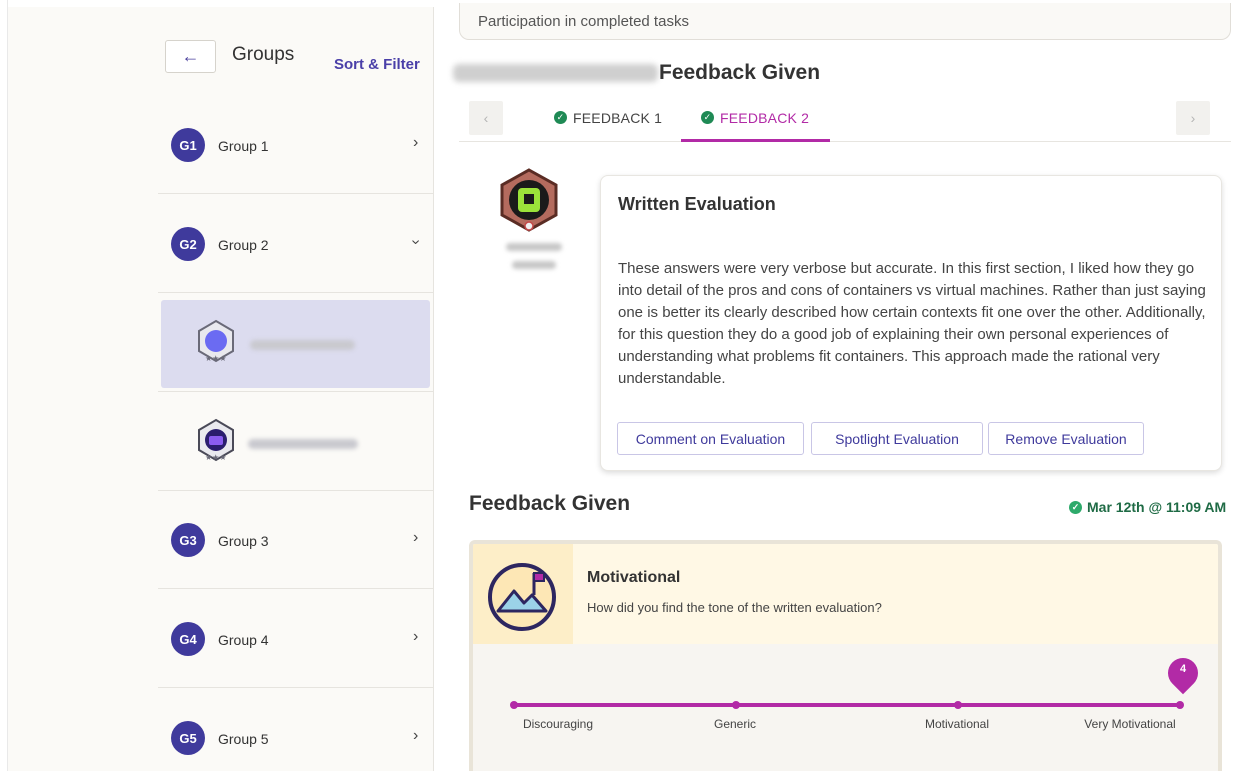 The width and height of the screenshot is (1246, 771). Describe the element at coordinates (416, 242) in the screenshot. I see `chevron-down-icon: ›` at that location.